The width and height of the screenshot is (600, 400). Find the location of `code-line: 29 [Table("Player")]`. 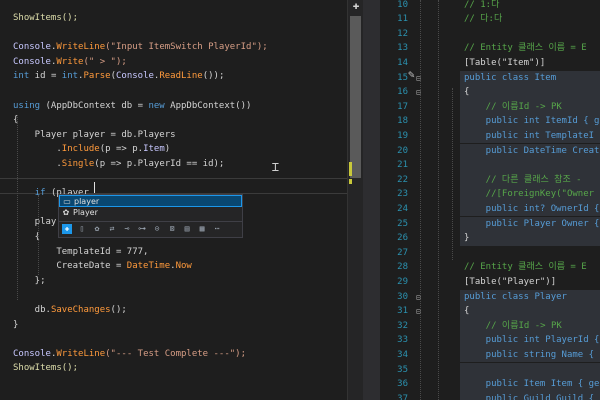

code-line: 29 [Table("Player")] is located at coordinates (490, 282).